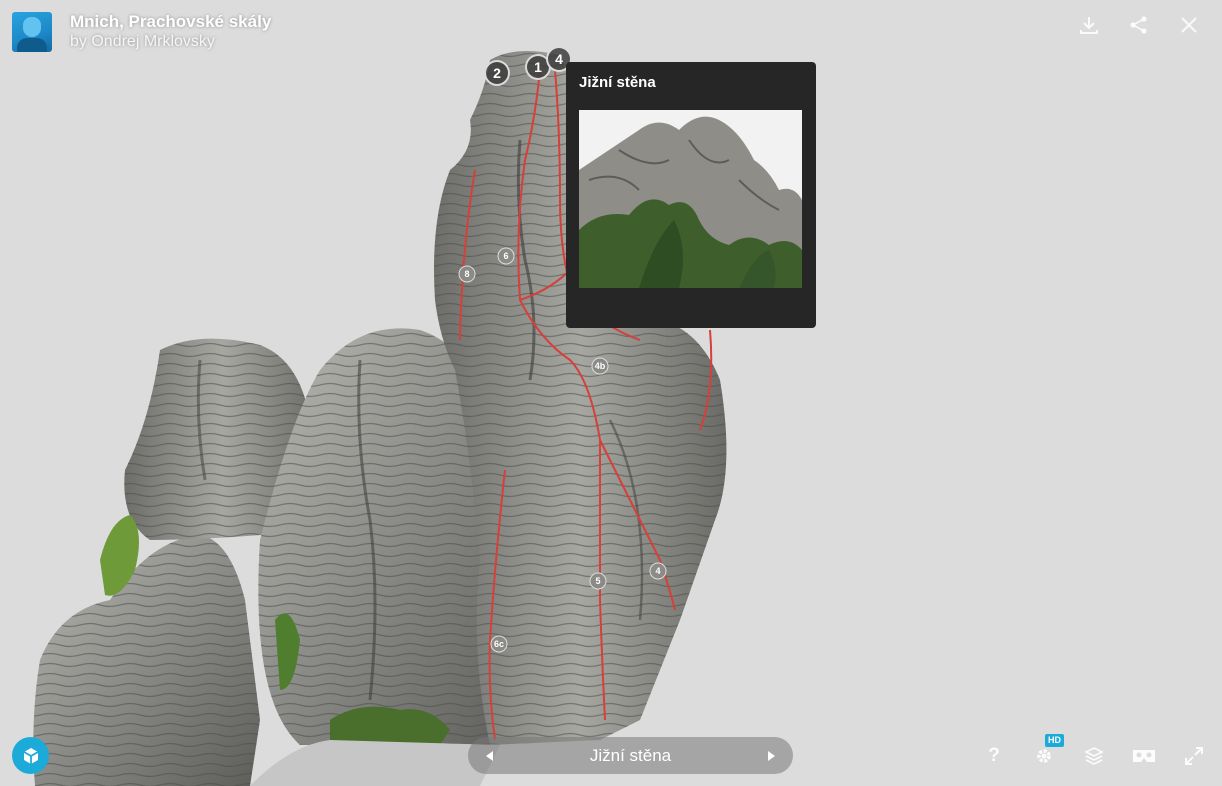 Image resolution: width=1222 pixels, height=786 pixels. I want to click on route-marker: 4b, so click(600, 366).